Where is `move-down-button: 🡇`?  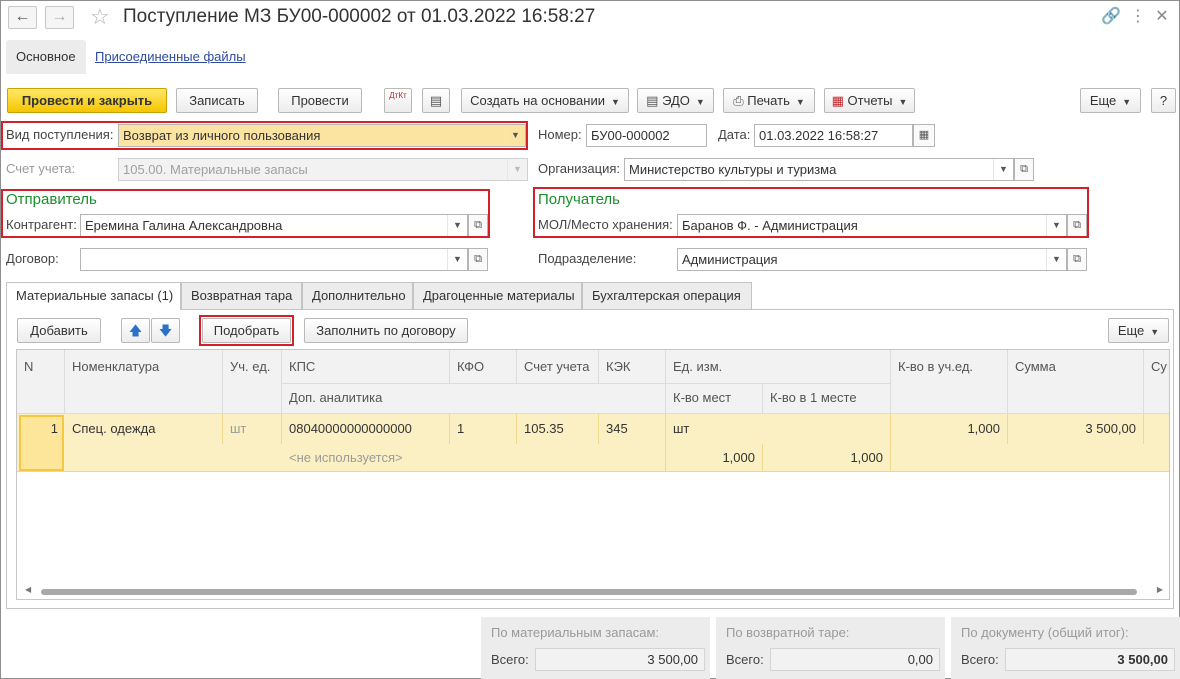
move-down-button: 🡇 is located at coordinates (165, 330).